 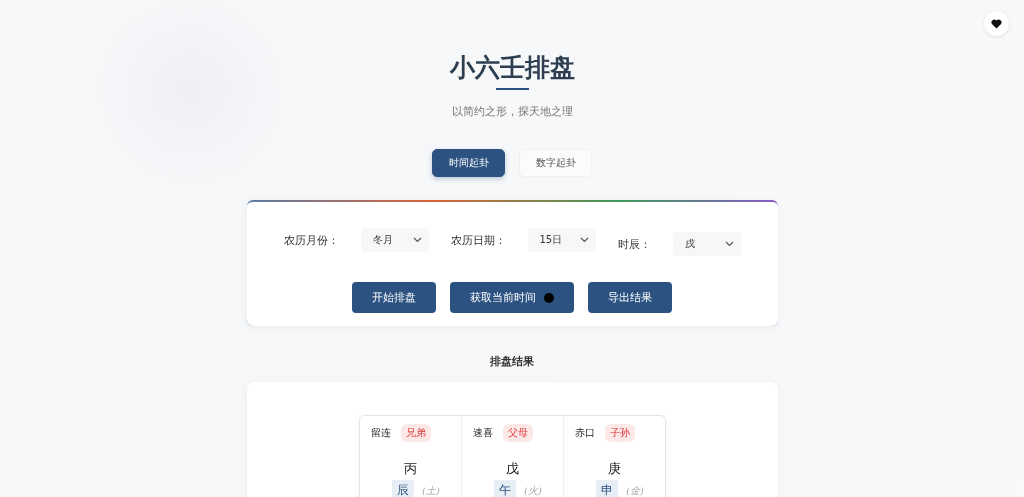 I want to click on status-dot, so click(x=549, y=297).